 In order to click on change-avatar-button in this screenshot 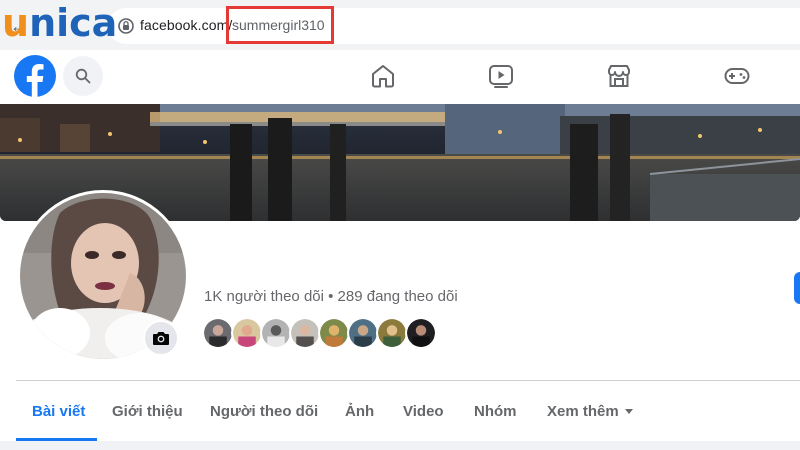, I will do `click(161, 338)`.